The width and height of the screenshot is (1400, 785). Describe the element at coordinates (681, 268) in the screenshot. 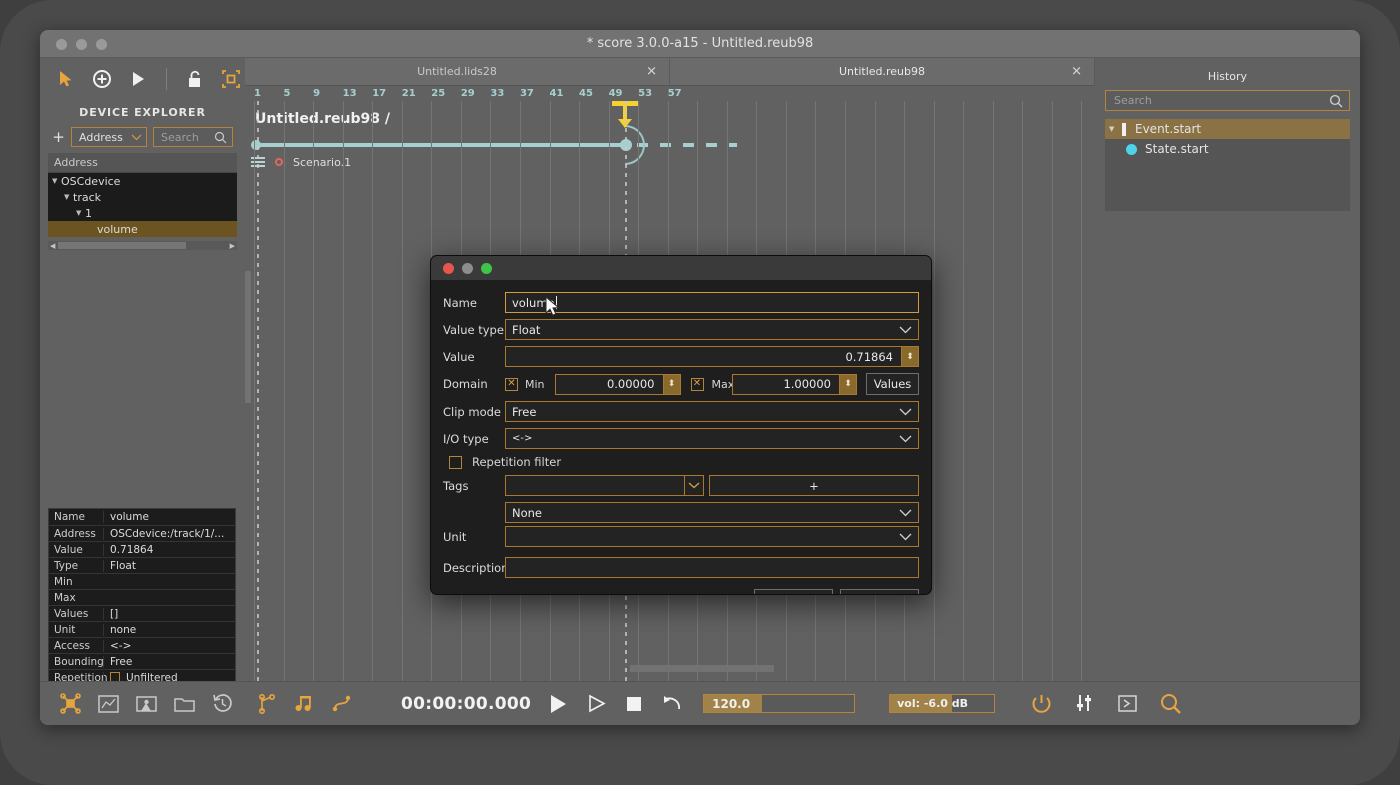

I see `dialog-title-bar` at that location.